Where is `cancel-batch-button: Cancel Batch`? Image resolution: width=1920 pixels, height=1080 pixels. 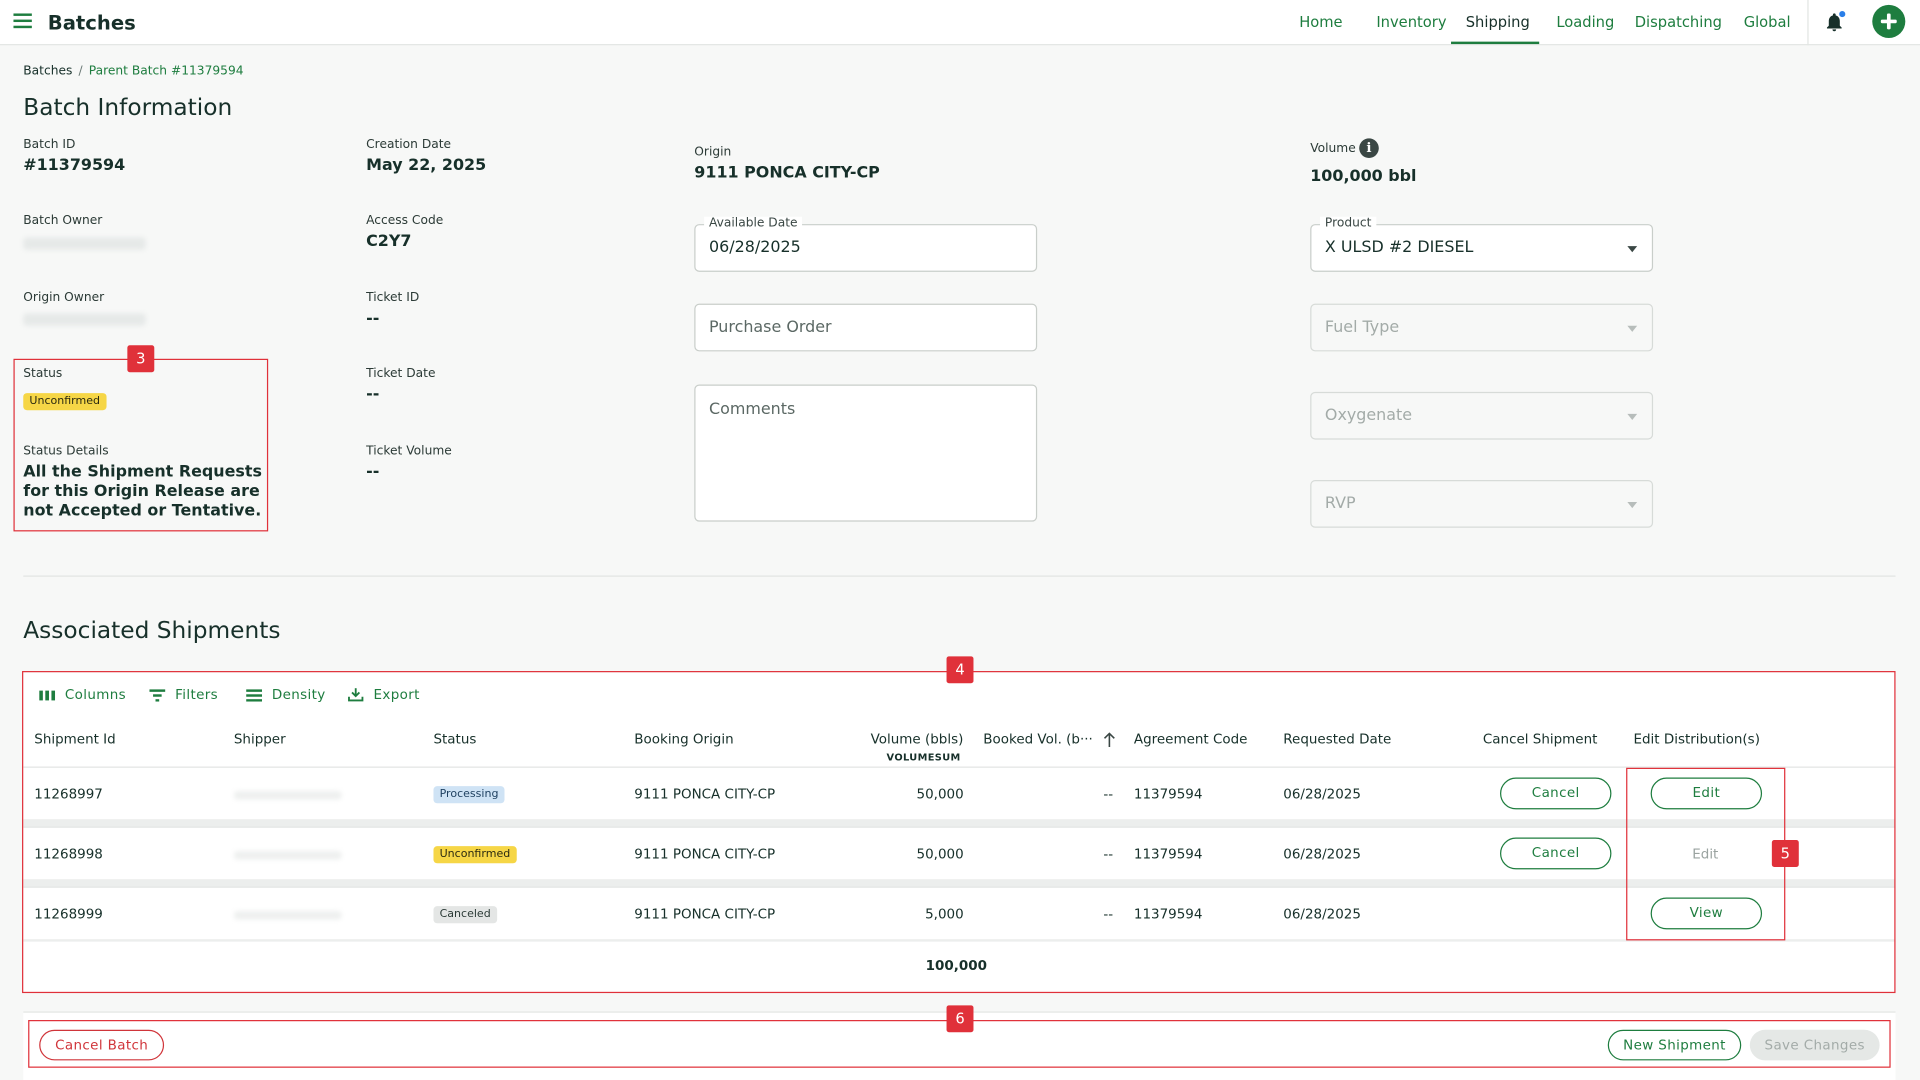
cancel-batch-button: Cancel Batch is located at coordinates (102, 1045).